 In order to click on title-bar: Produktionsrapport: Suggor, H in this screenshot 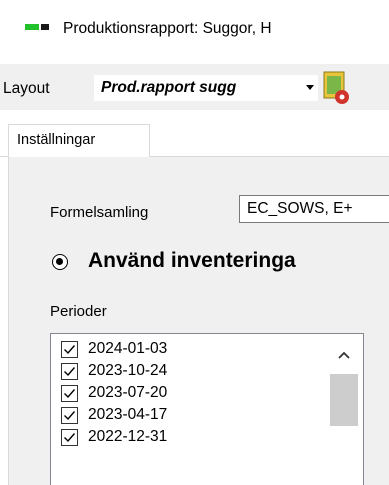, I will do `click(194, 29)`.